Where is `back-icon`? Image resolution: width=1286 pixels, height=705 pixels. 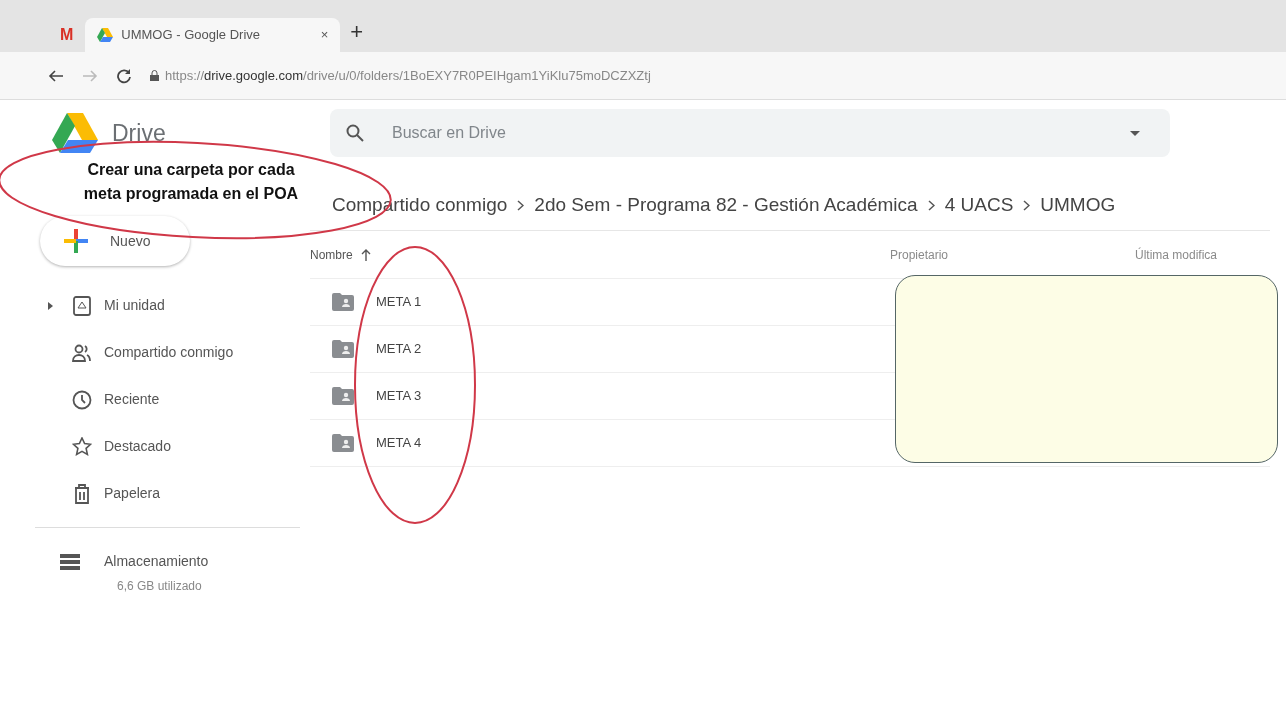
back-icon is located at coordinates (56, 75).